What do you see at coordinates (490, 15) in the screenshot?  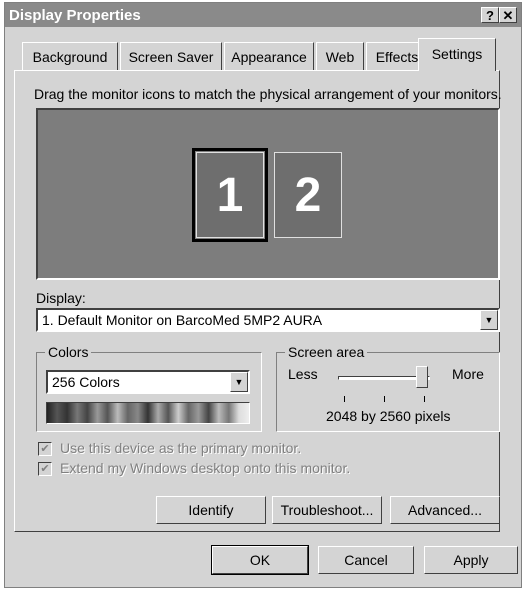 I see `help-button: ?` at bounding box center [490, 15].